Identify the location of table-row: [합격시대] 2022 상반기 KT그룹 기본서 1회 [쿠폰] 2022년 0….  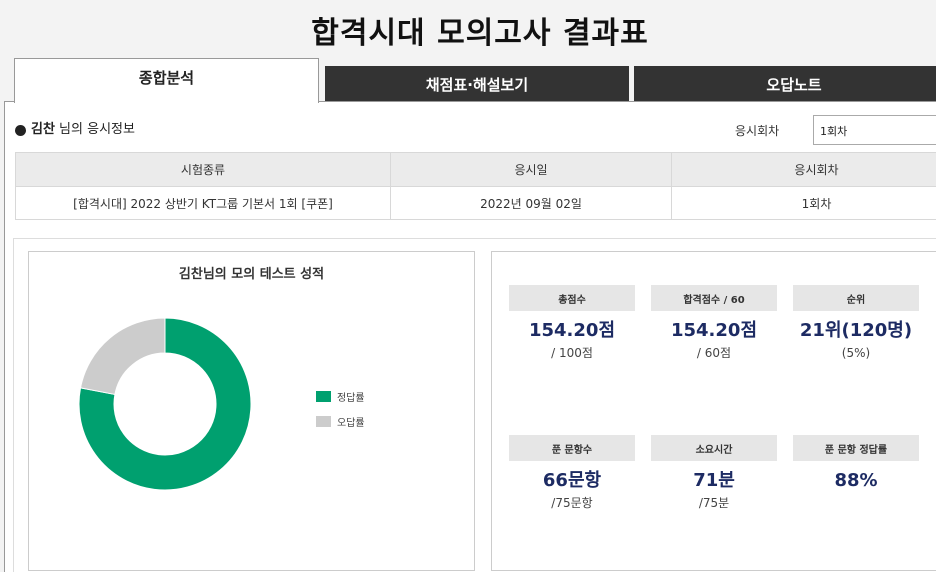
(475, 203).